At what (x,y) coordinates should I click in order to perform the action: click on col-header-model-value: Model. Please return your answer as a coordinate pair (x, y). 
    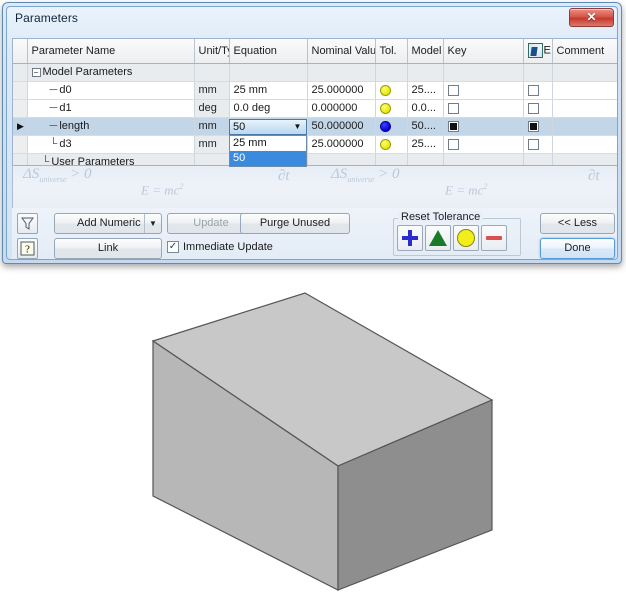
    Looking at the image, I should click on (425, 51).